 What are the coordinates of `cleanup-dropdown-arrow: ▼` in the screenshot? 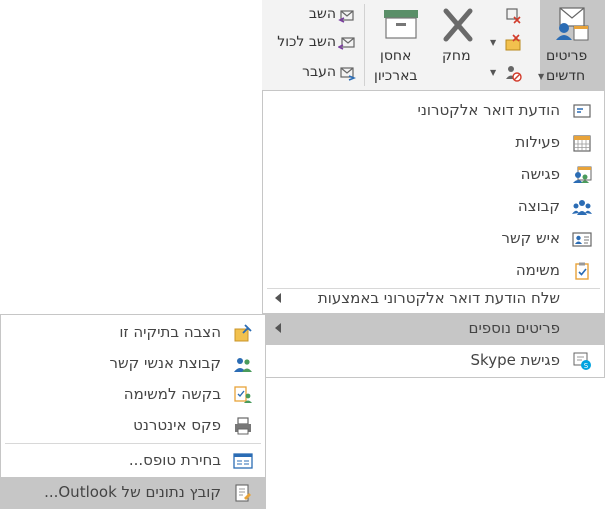 It's located at (493, 42).